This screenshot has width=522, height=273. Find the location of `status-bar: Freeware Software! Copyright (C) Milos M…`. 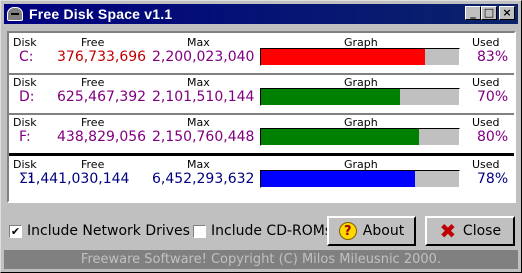

status-bar: Freeware Software! Copyright (C) Milos M… is located at coordinates (261, 259).